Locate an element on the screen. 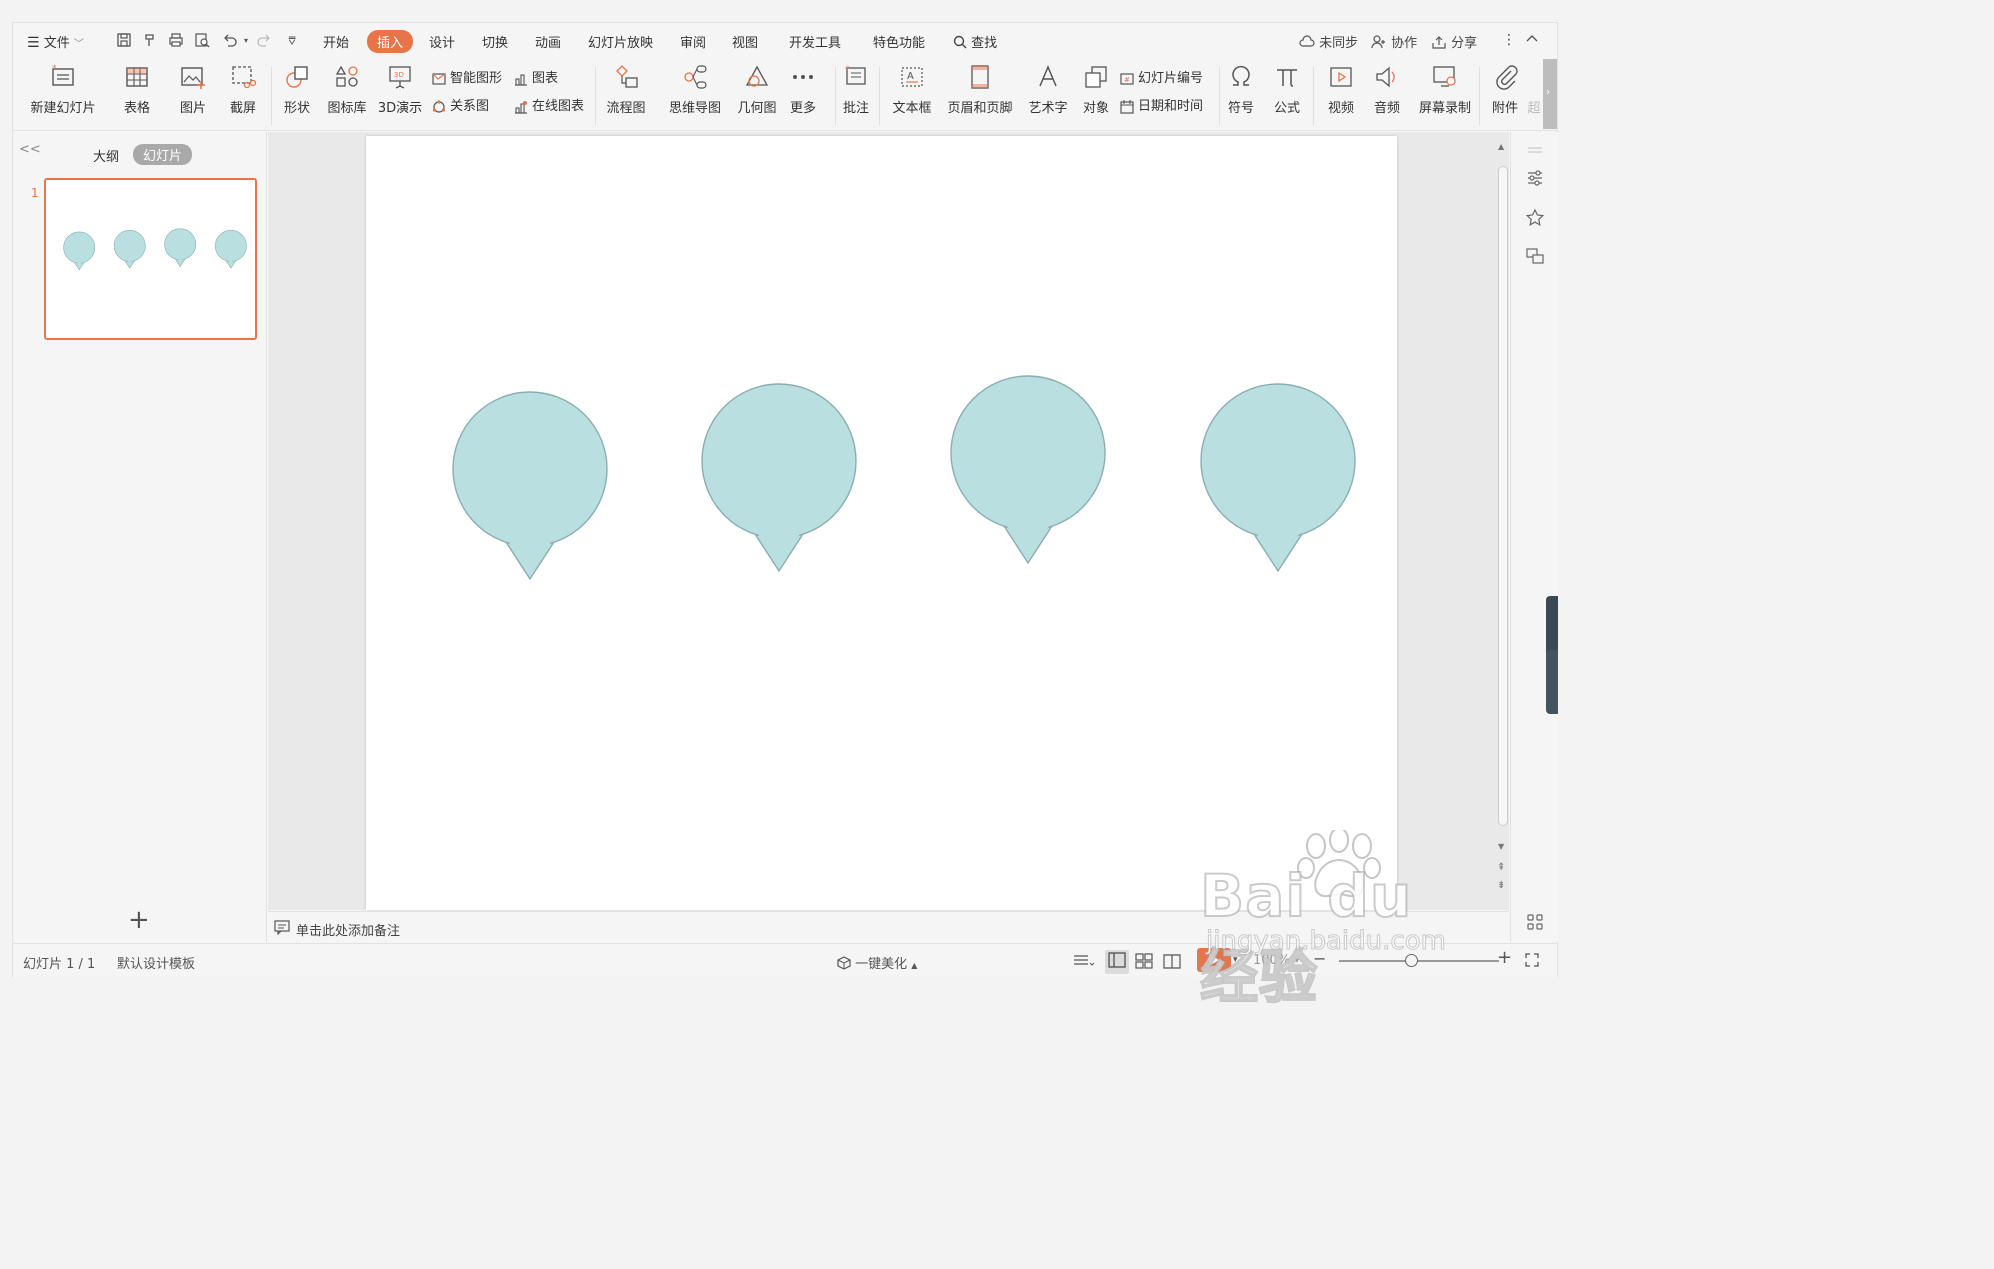  tab-design: 设计 is located at coordinates (442, 41).